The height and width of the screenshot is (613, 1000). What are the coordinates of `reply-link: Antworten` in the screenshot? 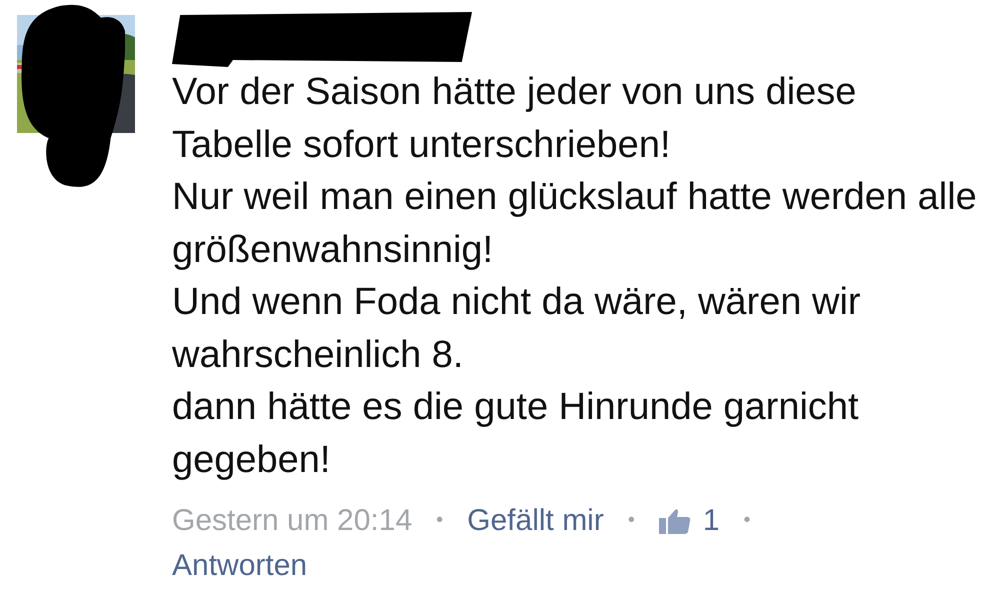 It's located at (240, 565).